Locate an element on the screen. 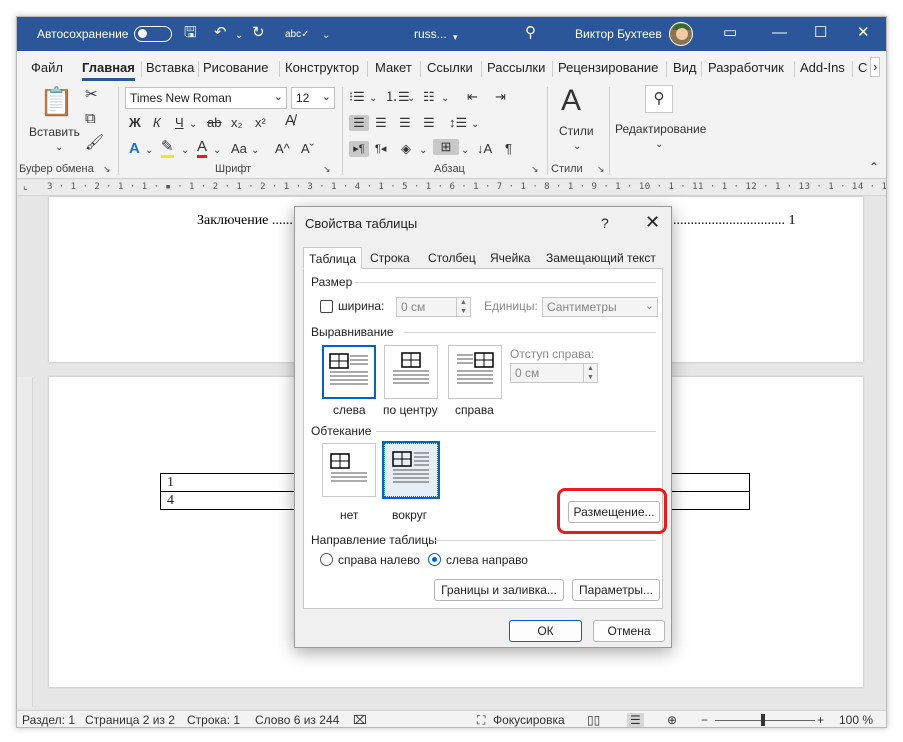 This screenshot has width=903, height=742. proofing-icon: ⌧ is located at coordinates (360, 720).